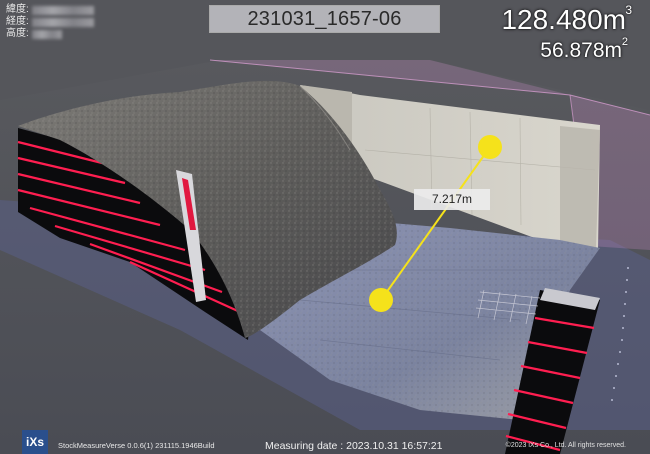 This screenshot has width=650, height=454. Describe the element at coordinates (565, 445) in the screenshot. I see `copyright: ©2023 iXs Co., Ltd. All rights reserved.` at that location.